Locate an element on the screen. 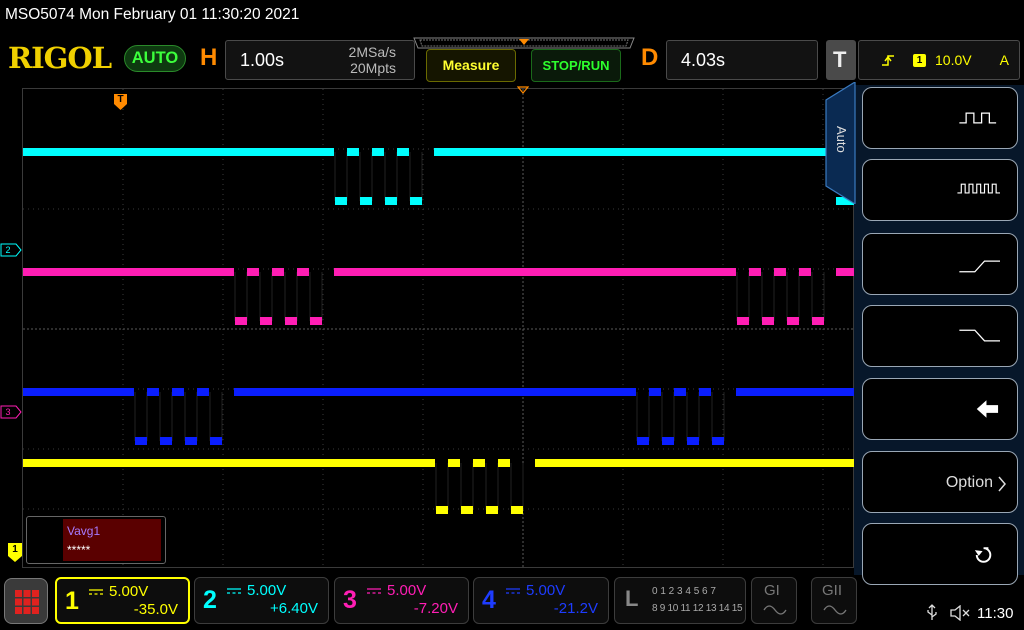 This screenshot has width=1024, height=630. delay-readout: 4.03s is located at coordinates (742, 60).